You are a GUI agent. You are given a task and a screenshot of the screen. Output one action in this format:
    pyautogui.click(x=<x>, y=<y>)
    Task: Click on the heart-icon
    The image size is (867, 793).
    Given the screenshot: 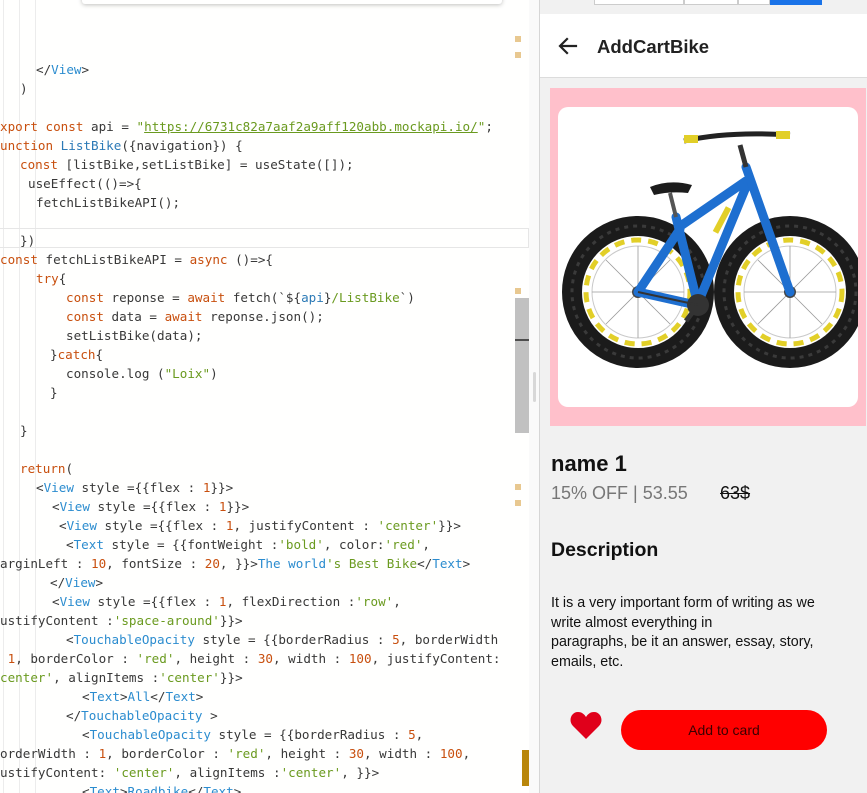 What is the action you would take?
    pyautogui.click(x=586, y=725)
    